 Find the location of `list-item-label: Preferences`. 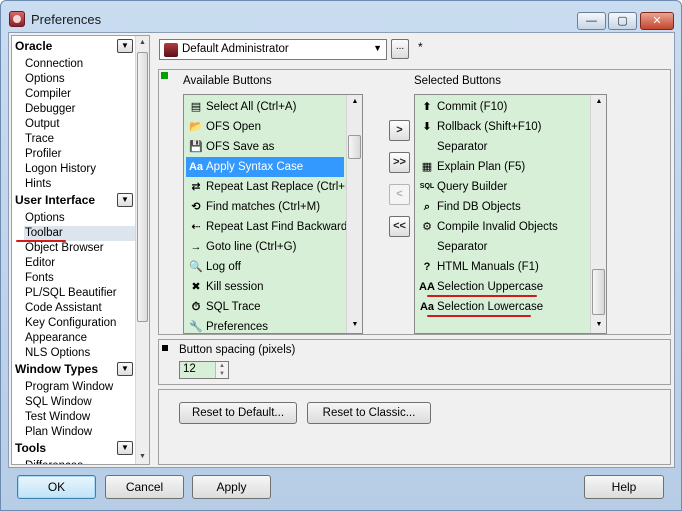

list-item-label: Preferences is located at coordinates (237, 327).